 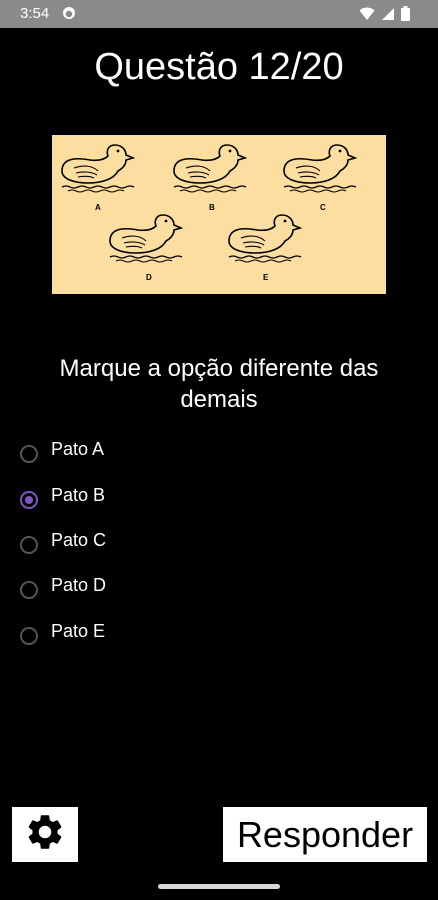 I want to click on question-text: Marque a opção diferente das demais, so click(x=219, y=384).